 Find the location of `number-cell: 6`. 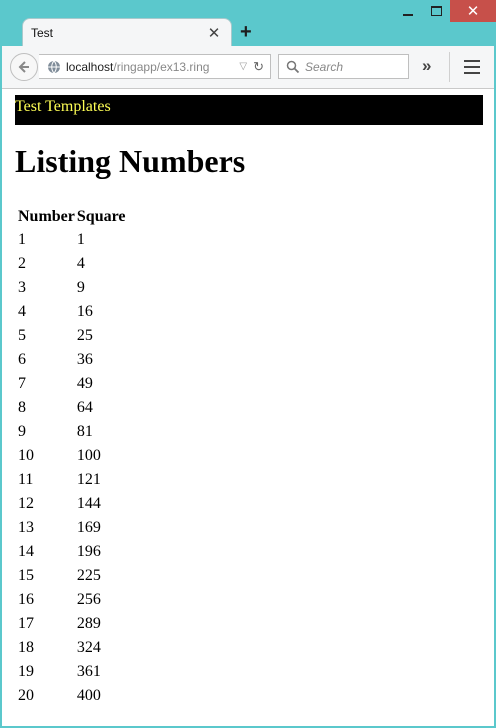

number-cell: 6 is located at coordinates (22, 359).